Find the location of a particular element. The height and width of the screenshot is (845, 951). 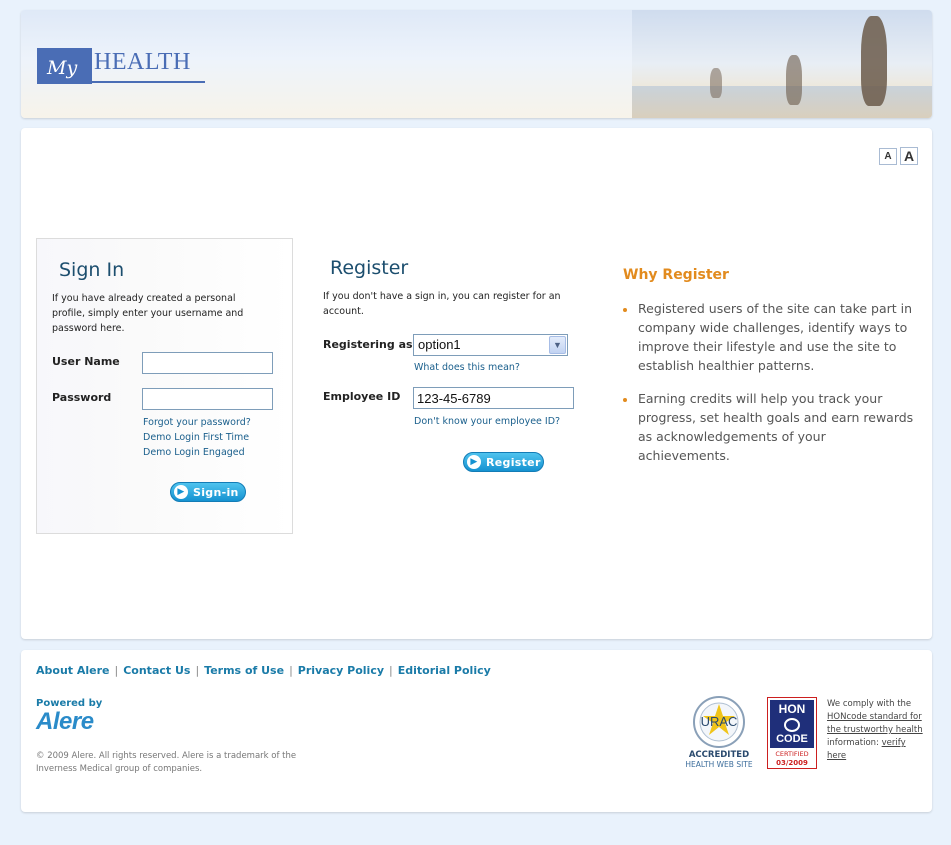

honcode-mid: information: is located at coordinates (854, 743).